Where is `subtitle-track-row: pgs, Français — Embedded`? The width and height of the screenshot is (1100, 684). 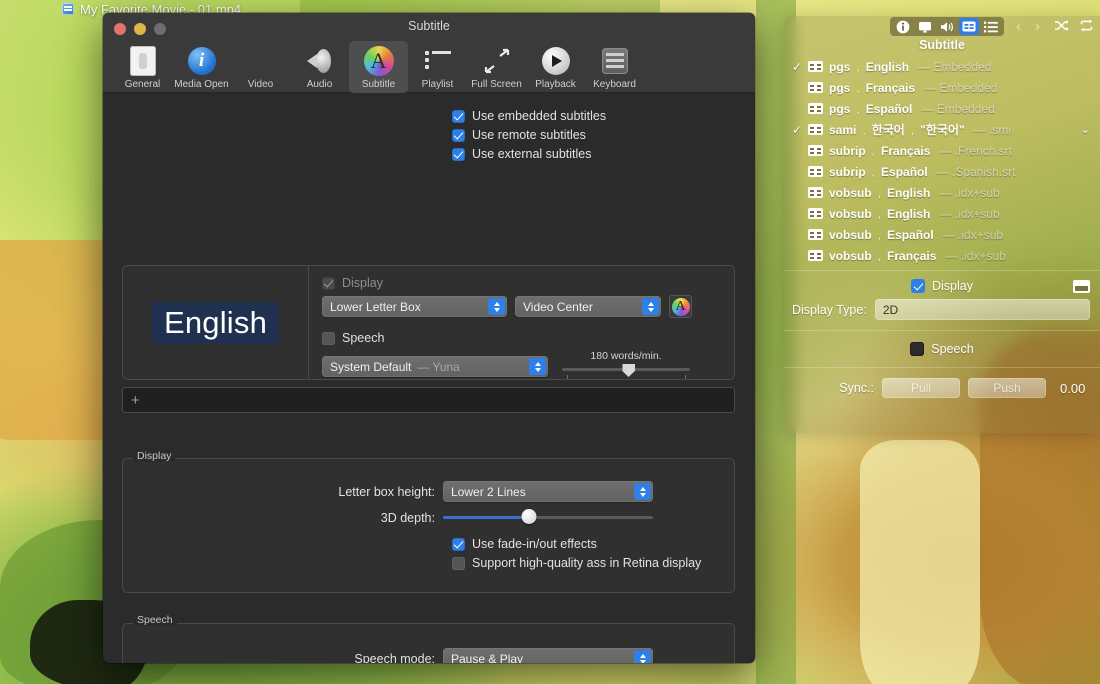 subtitle-track-row: pgs, Français — Embedded is located at coordinates (942, 87).